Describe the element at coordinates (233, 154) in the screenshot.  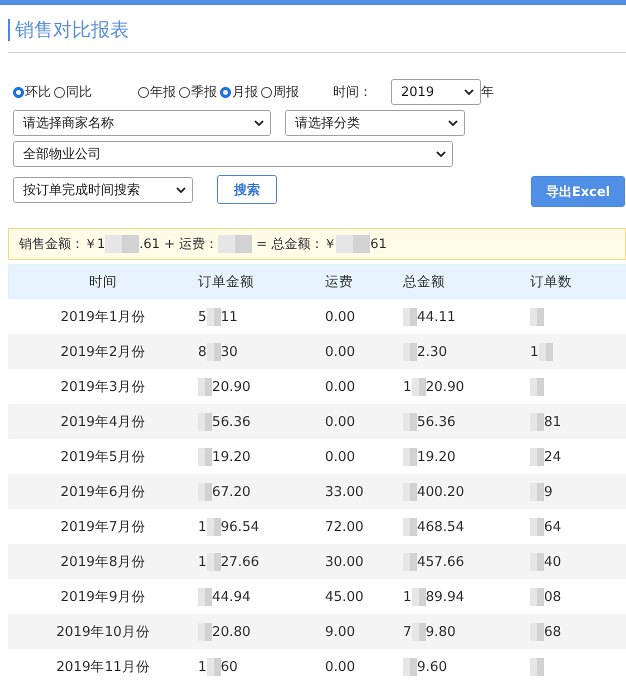
I see `company-select: 全部物业公司` at that location.